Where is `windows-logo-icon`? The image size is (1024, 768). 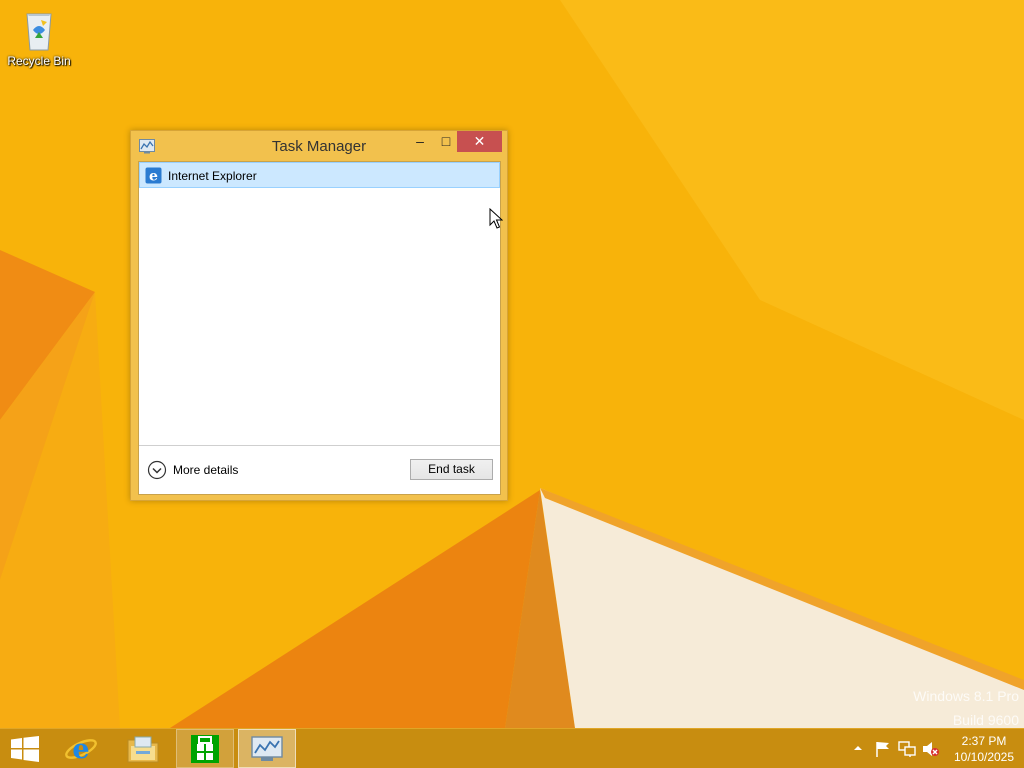
windows-logo-icon is located at coordinates (25, 748).